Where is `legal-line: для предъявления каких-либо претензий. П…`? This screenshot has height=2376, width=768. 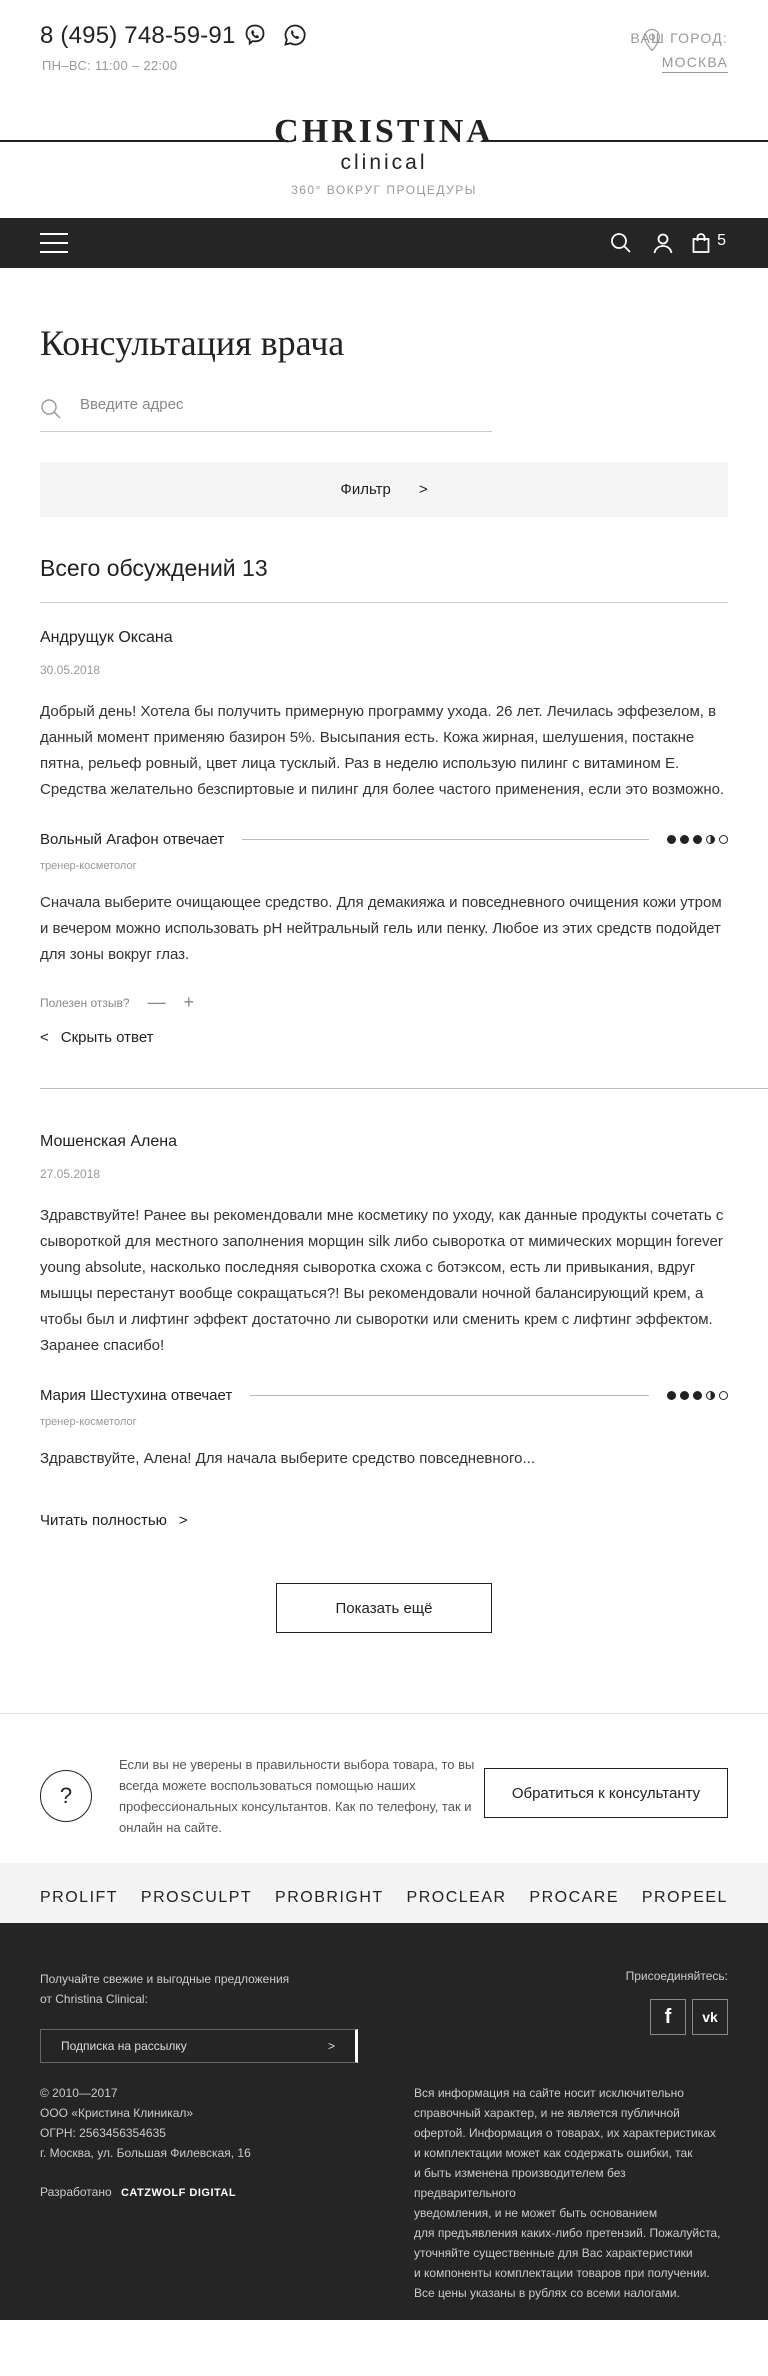
legal-line: для предъявления каких-либо претензий. П… is located at coordinates (567, 2233).